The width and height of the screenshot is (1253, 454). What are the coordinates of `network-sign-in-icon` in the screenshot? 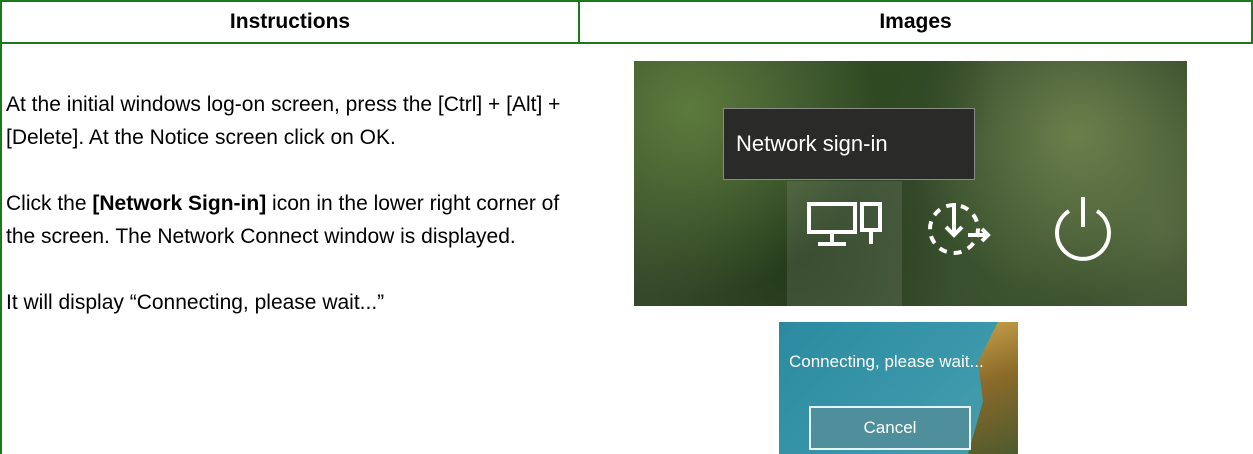 It's located at (846, 224).